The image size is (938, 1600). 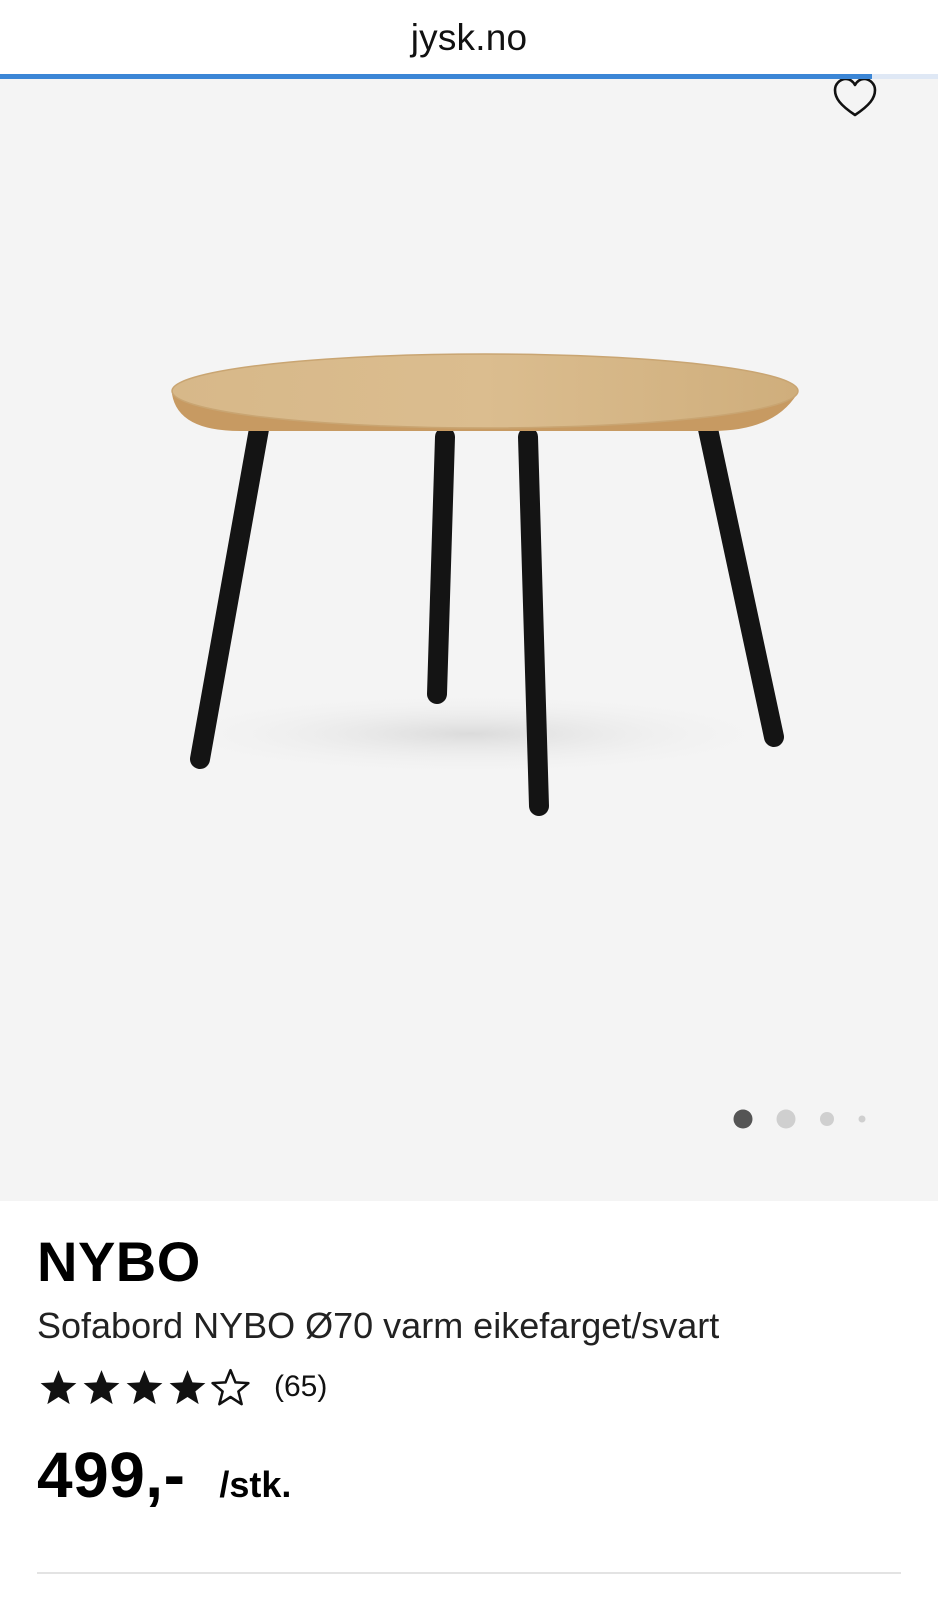 I want to click on star-outline-icon, so click(x=230, y=1387).